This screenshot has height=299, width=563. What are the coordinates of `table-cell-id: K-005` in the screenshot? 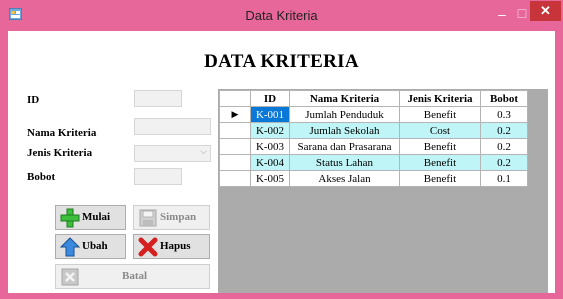 It's located at (270, 178).